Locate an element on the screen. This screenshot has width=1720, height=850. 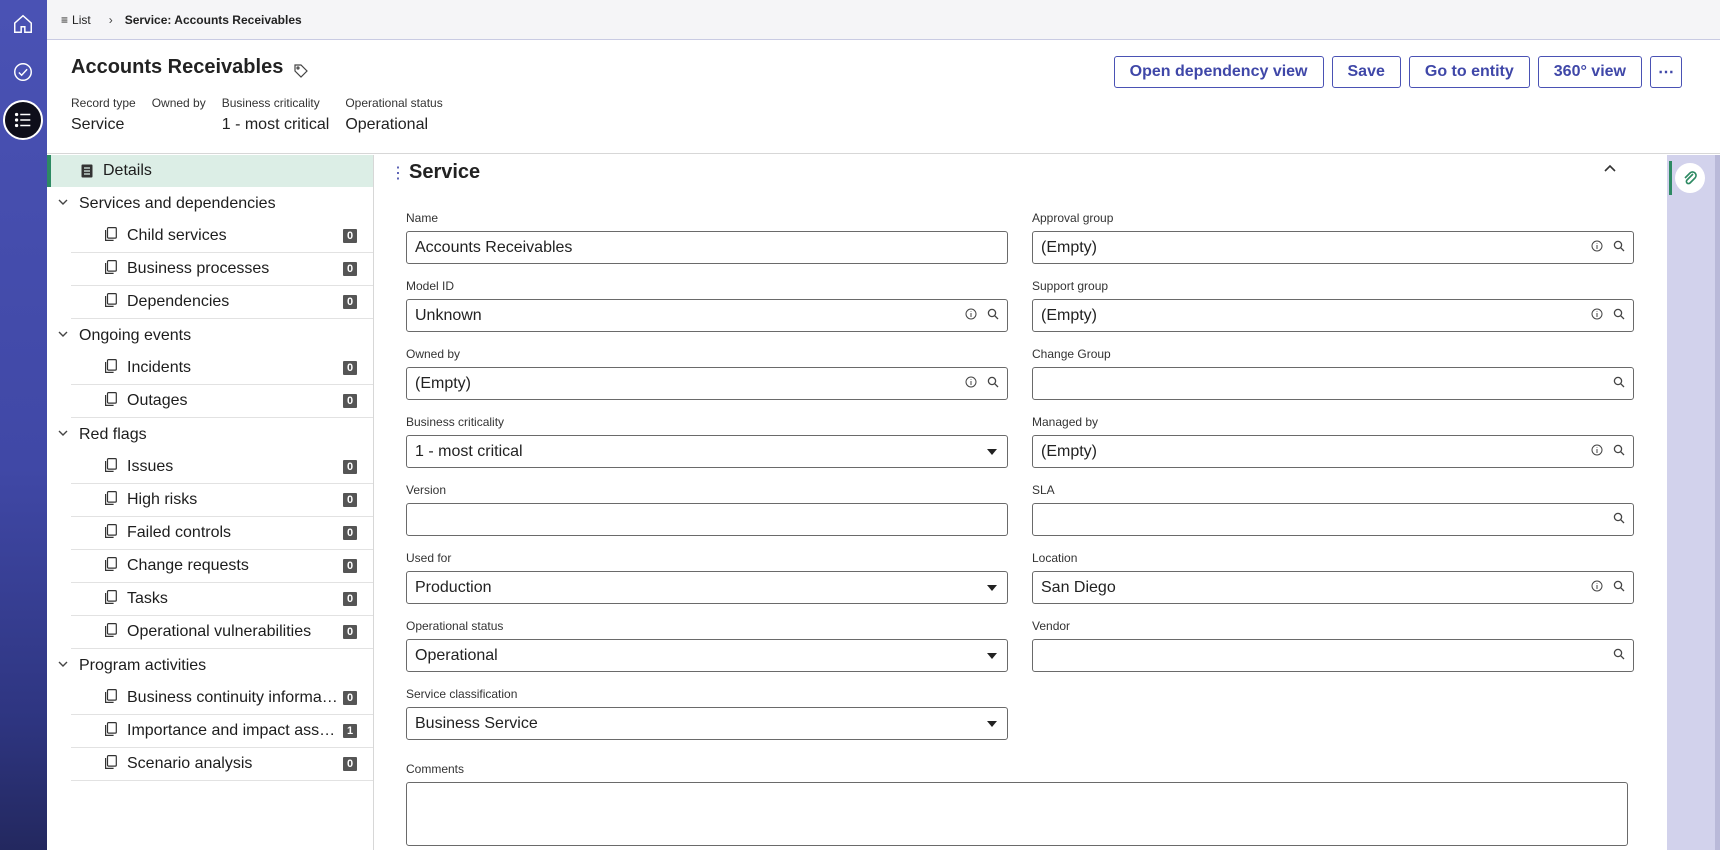
meta-value: 1 - most critical is located at coordinates (275, 124).